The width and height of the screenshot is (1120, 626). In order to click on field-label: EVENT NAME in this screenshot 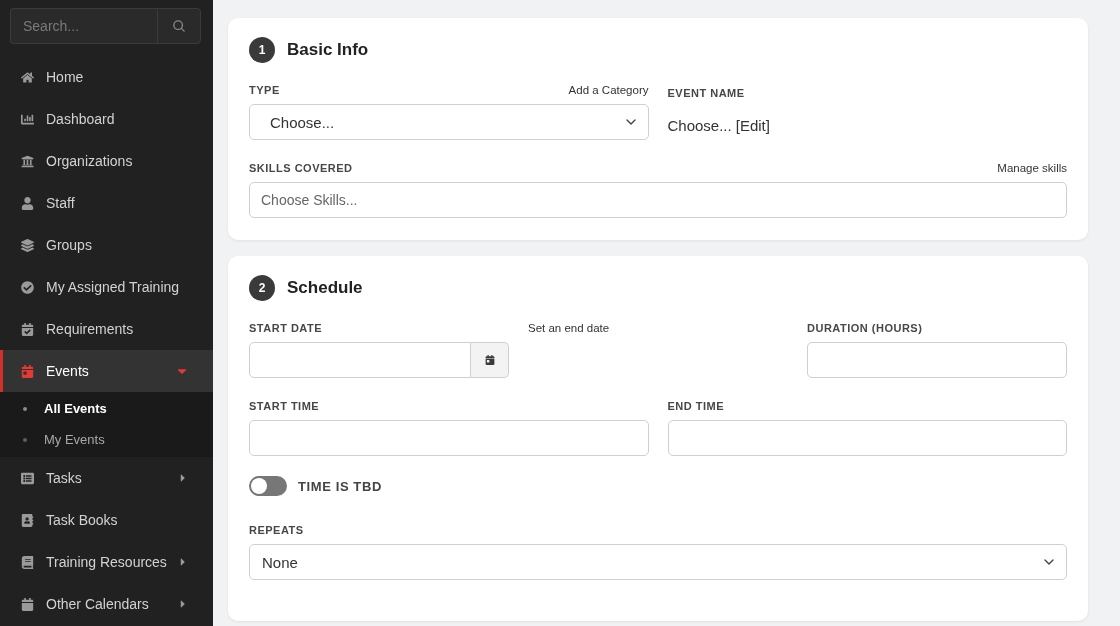, I will do `click(706, 93)`.